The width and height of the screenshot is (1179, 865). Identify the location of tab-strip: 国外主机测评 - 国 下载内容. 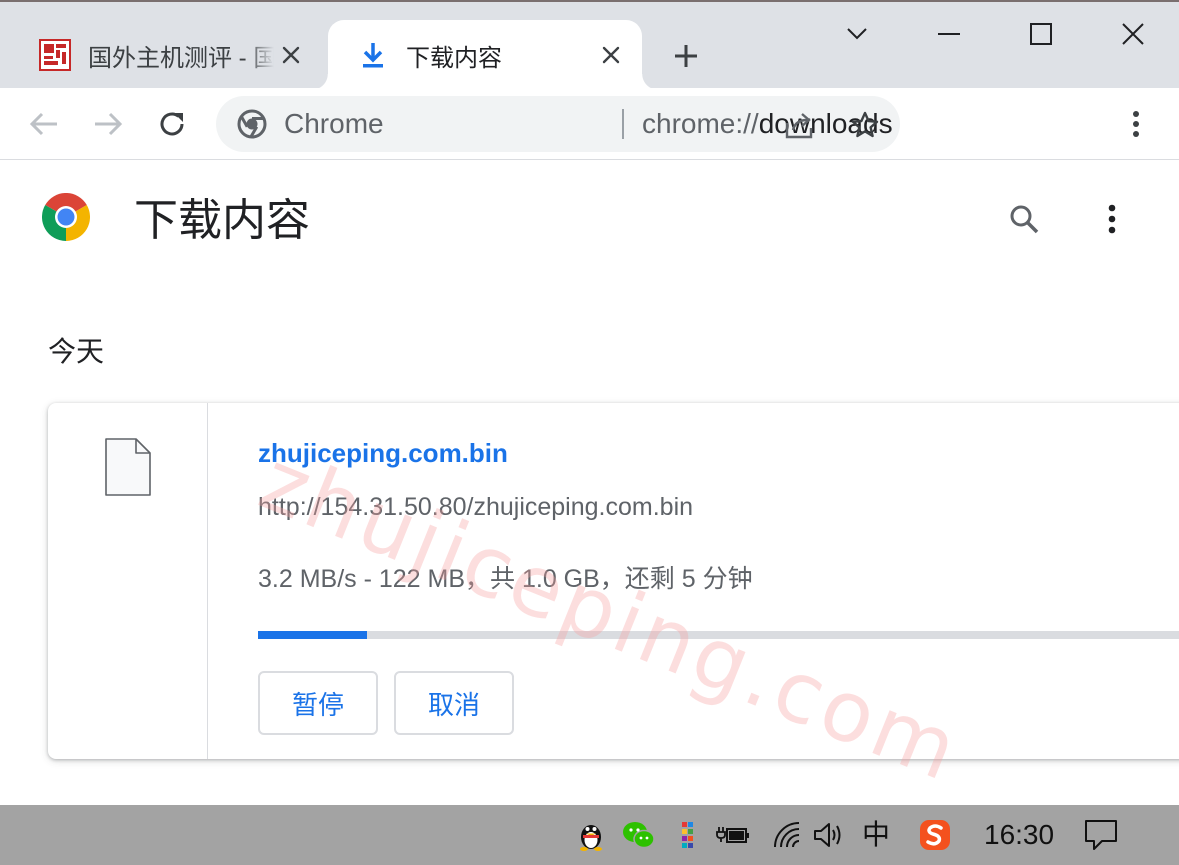
(589, 45).